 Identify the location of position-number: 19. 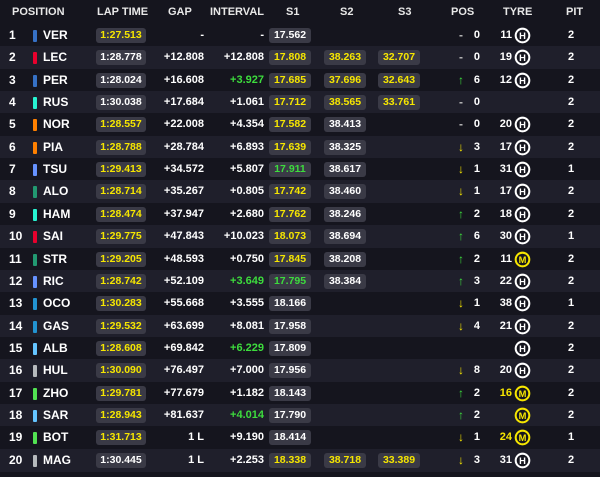
(16, 437).